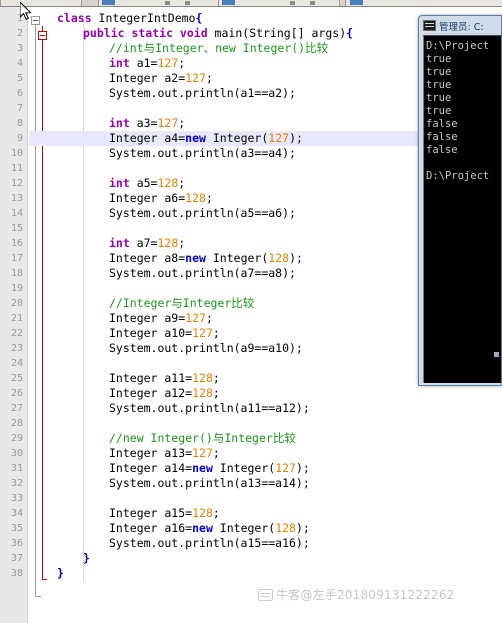 Image resolution: width=502 pixels, height=623 pixels. I want to click on code-token-plain: System.out.println(a9==a10);, so click(206, 348).